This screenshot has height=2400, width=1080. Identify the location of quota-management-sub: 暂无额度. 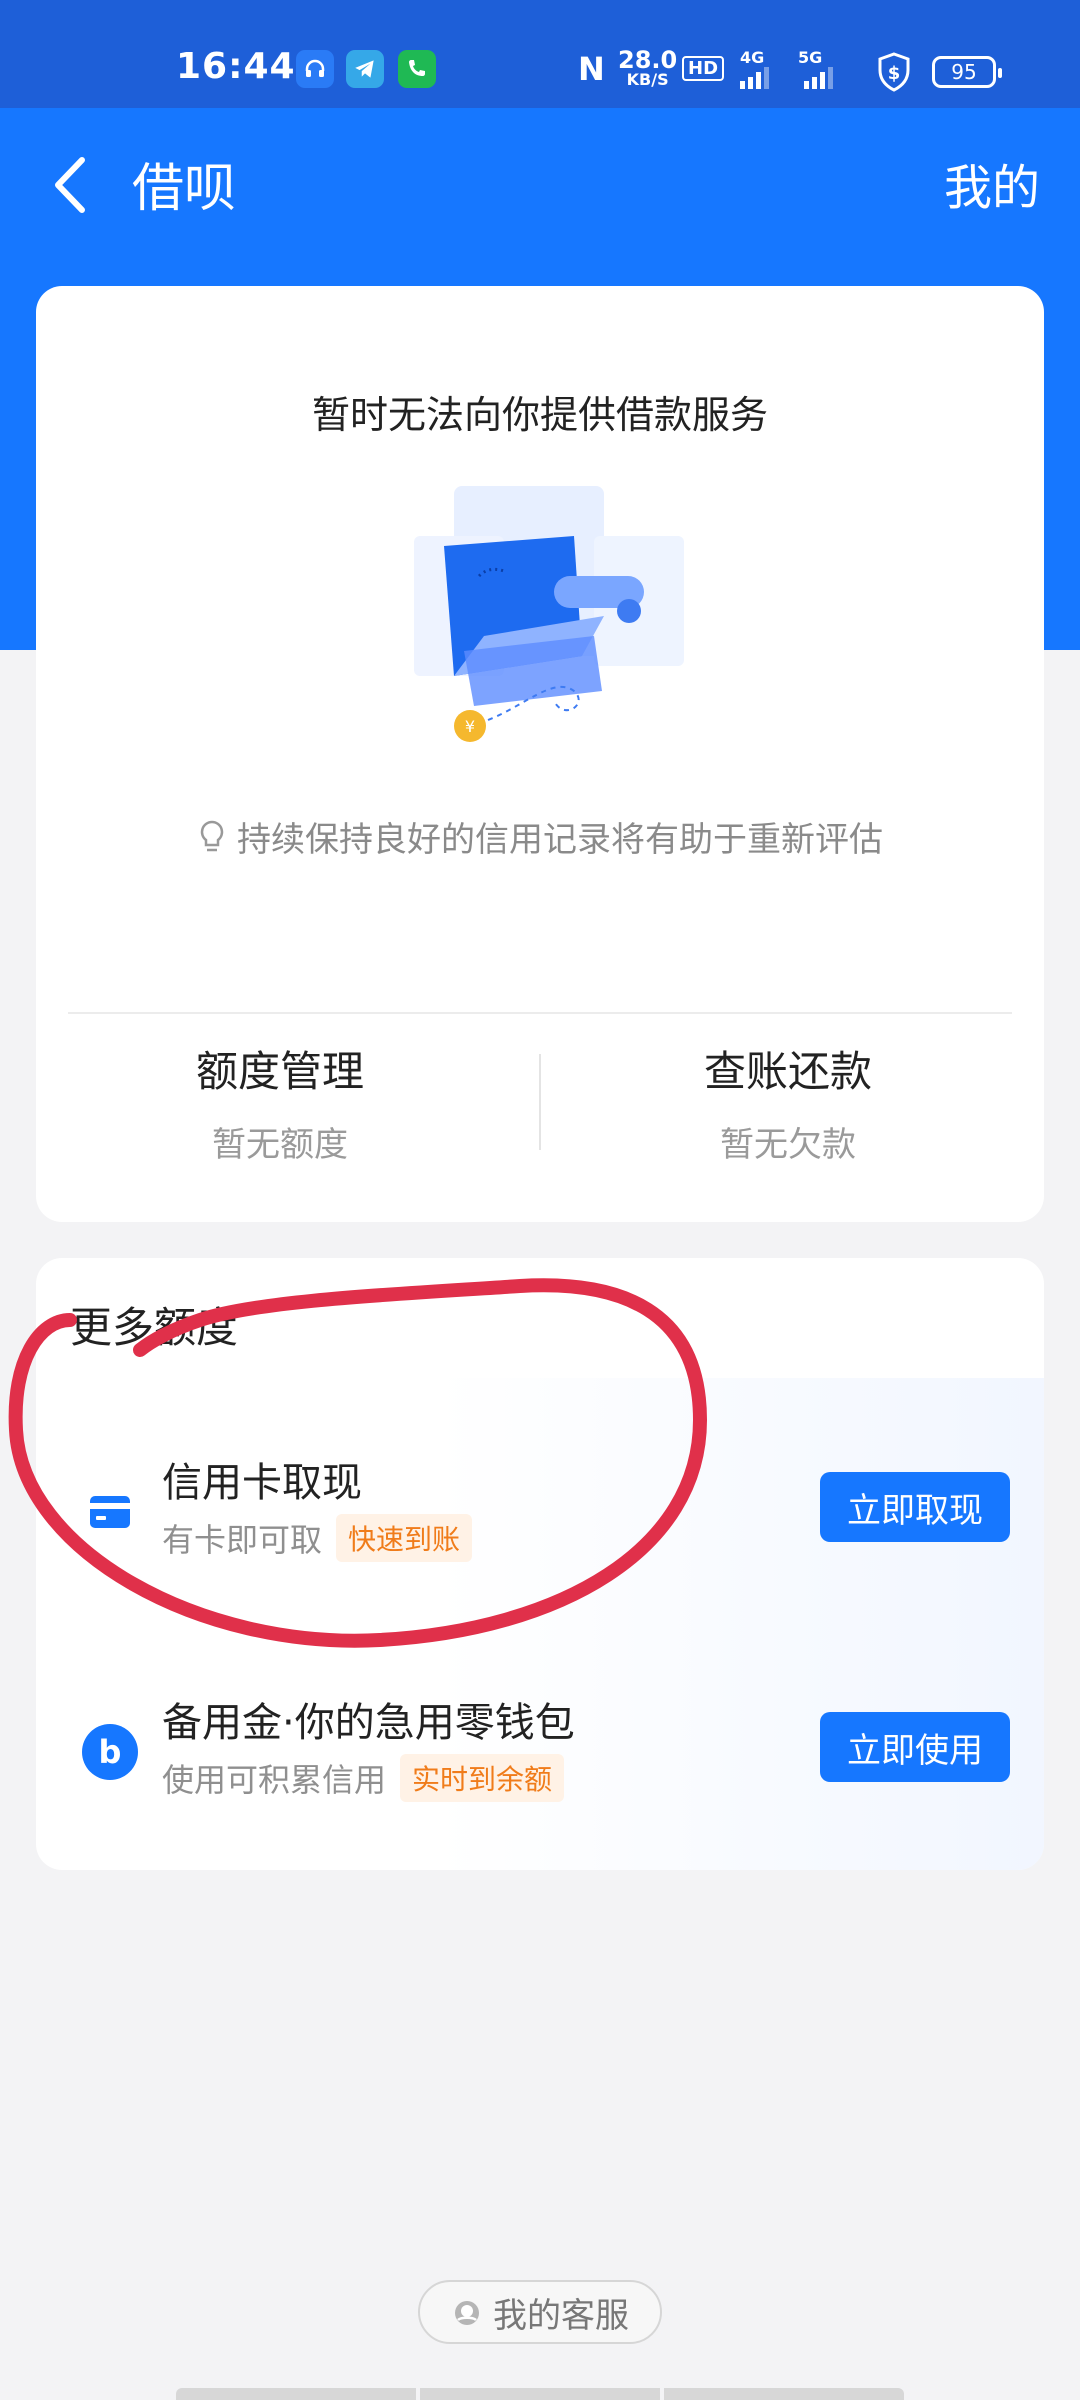
(280, 1145).